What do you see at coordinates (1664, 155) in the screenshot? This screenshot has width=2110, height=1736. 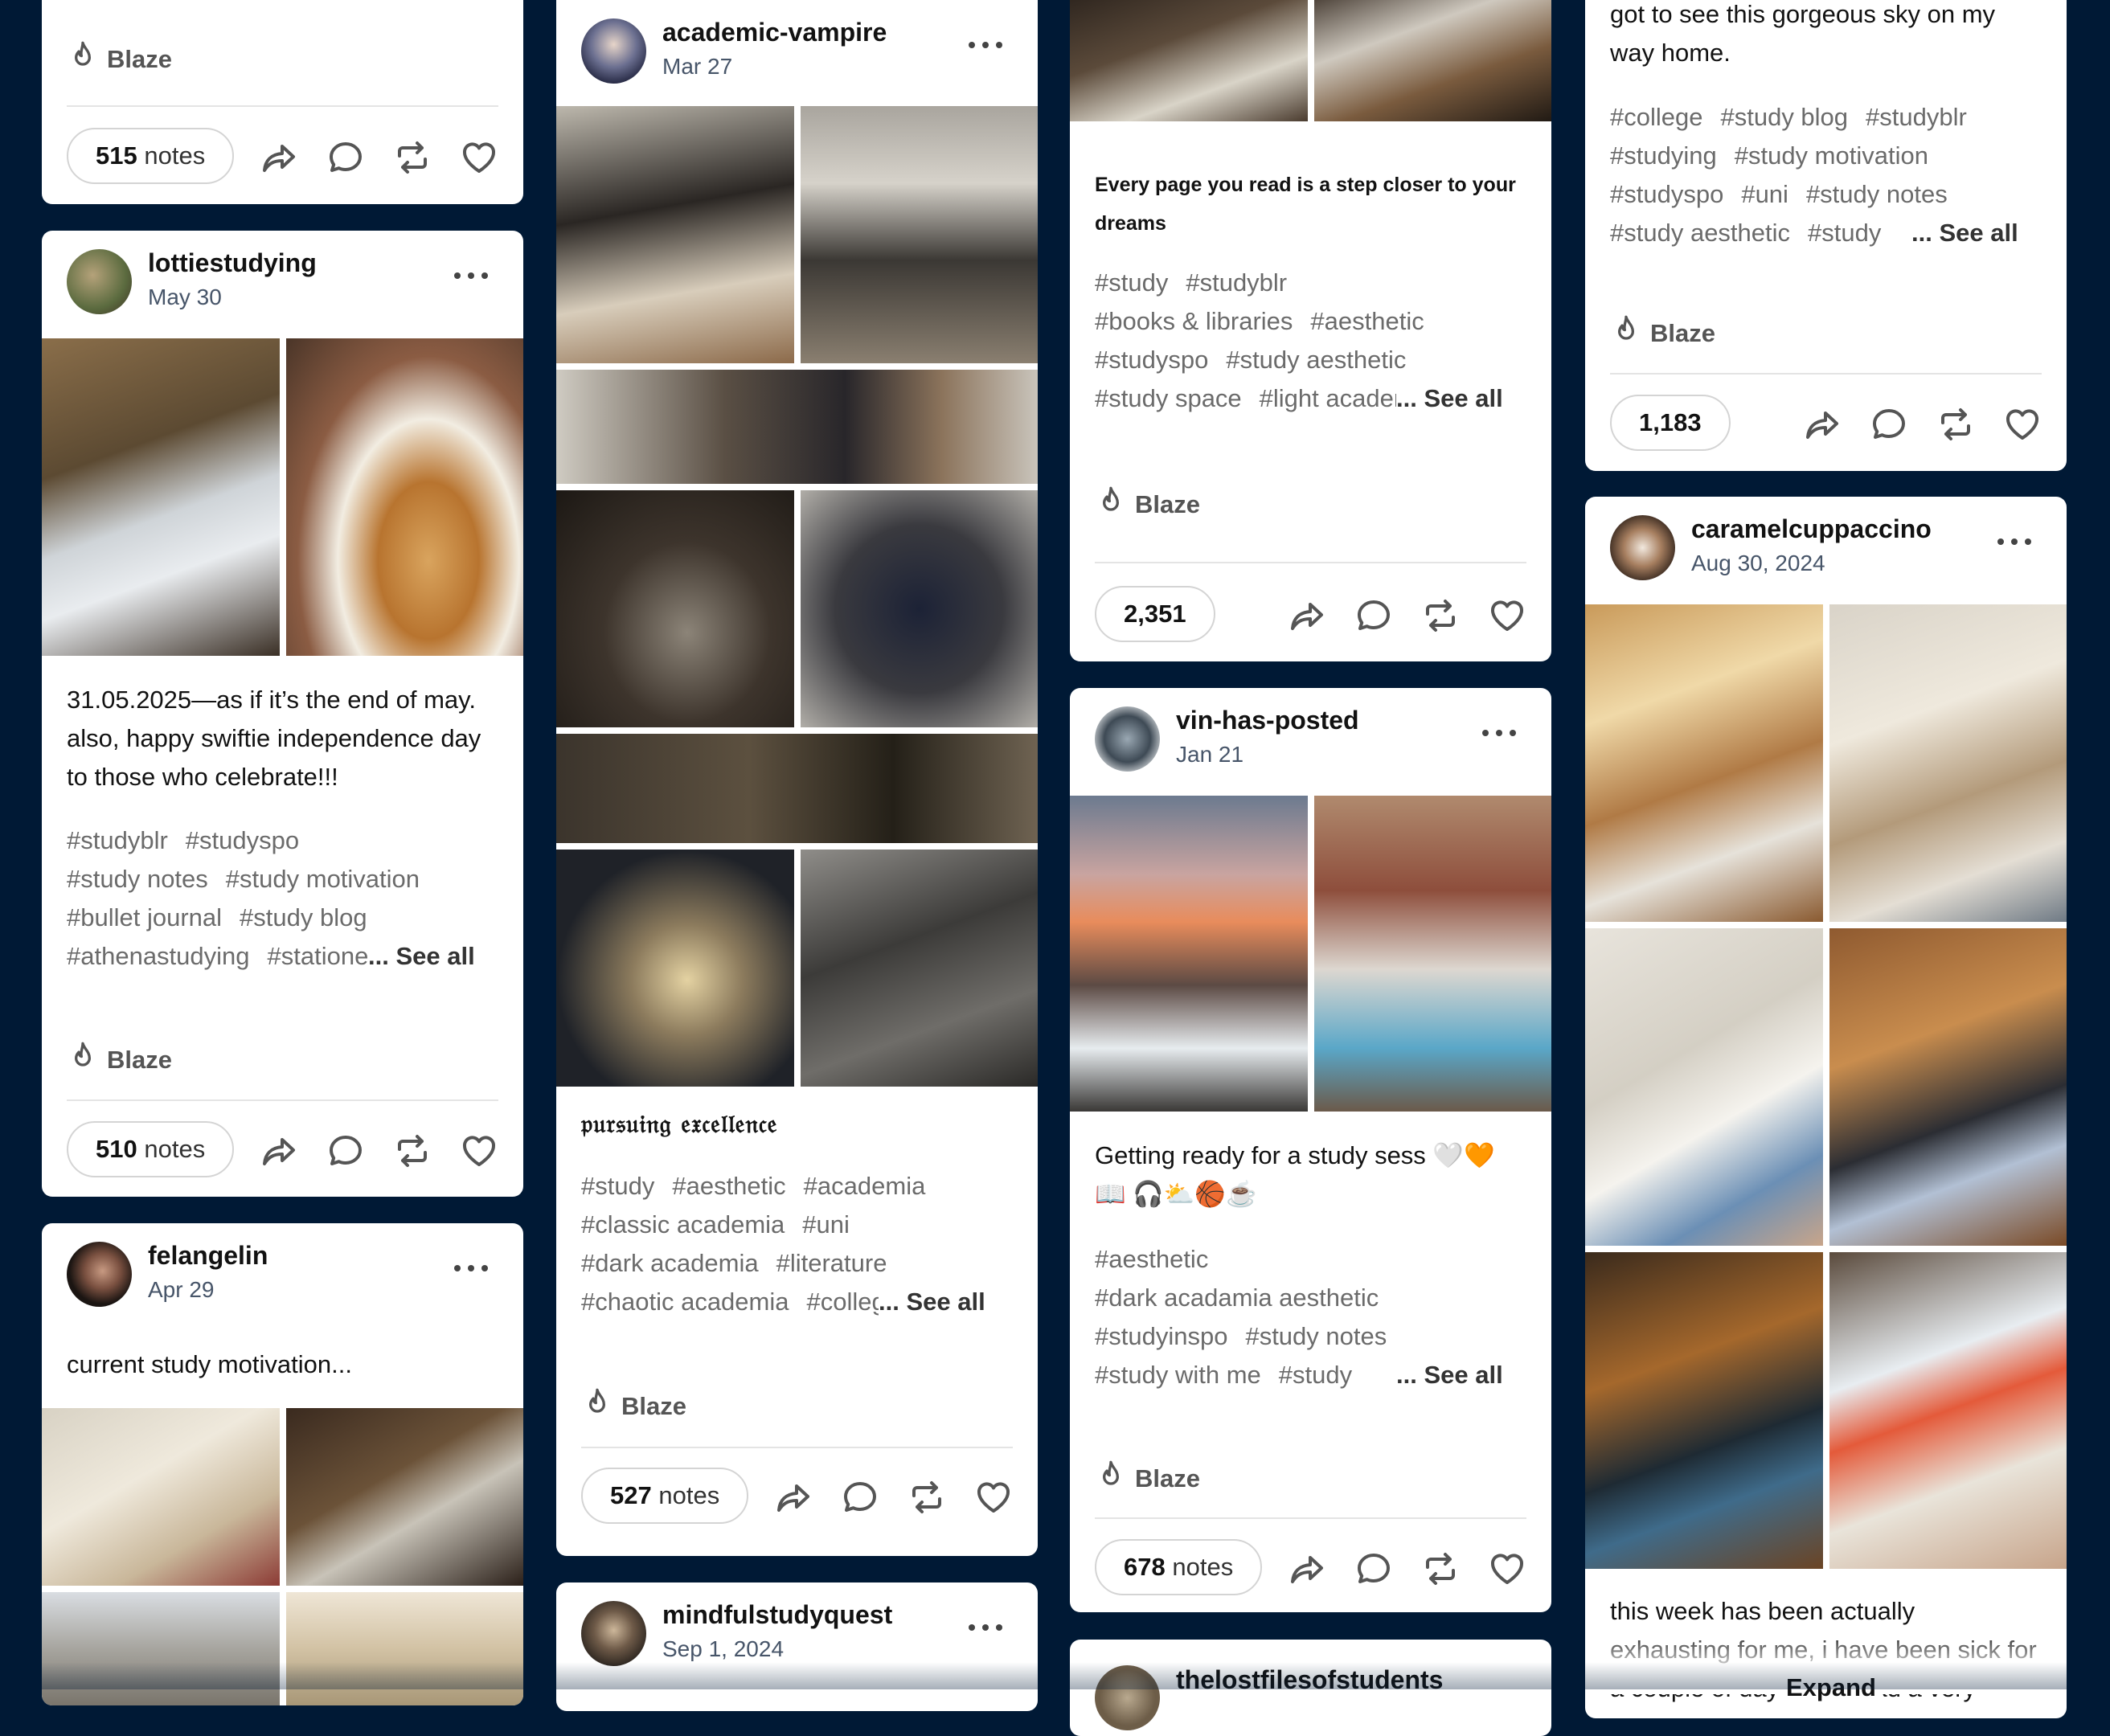 I see `tag: #studying` at bounding box center [1664, 155].